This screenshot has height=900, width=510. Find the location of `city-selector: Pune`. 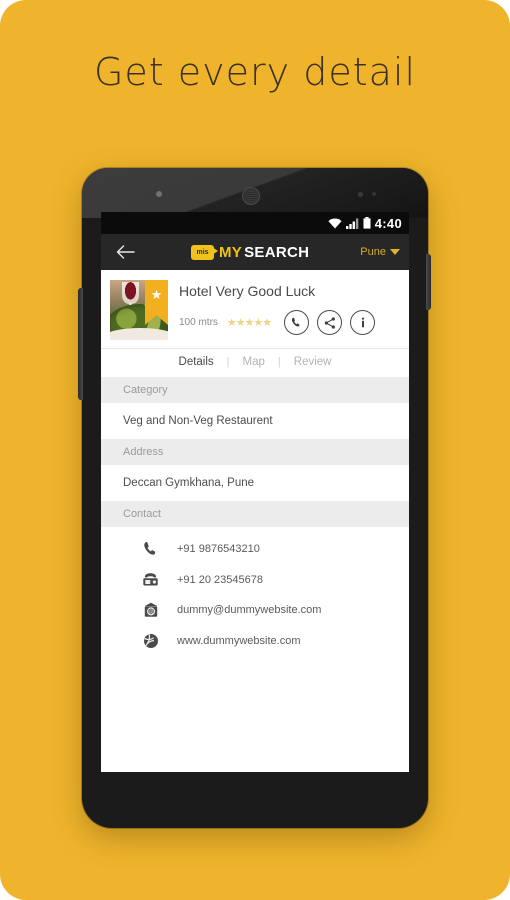

city-selector: Pune is located at coordinates (380, 252).